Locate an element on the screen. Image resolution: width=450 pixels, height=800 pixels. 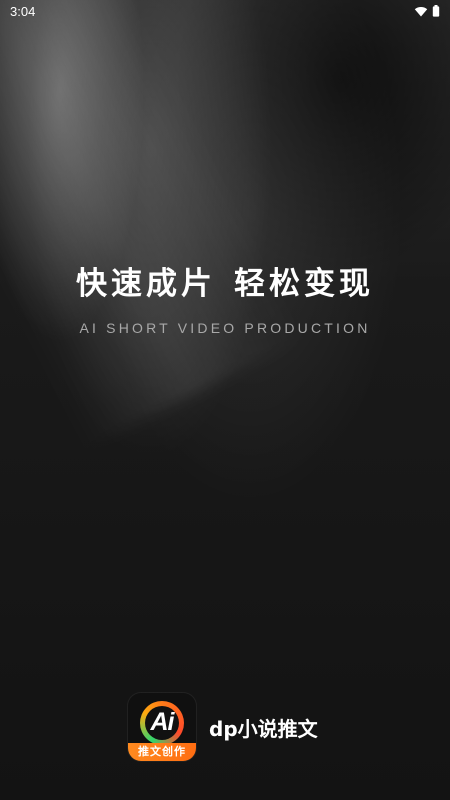
status-icons is located at coordinates (427, 11).